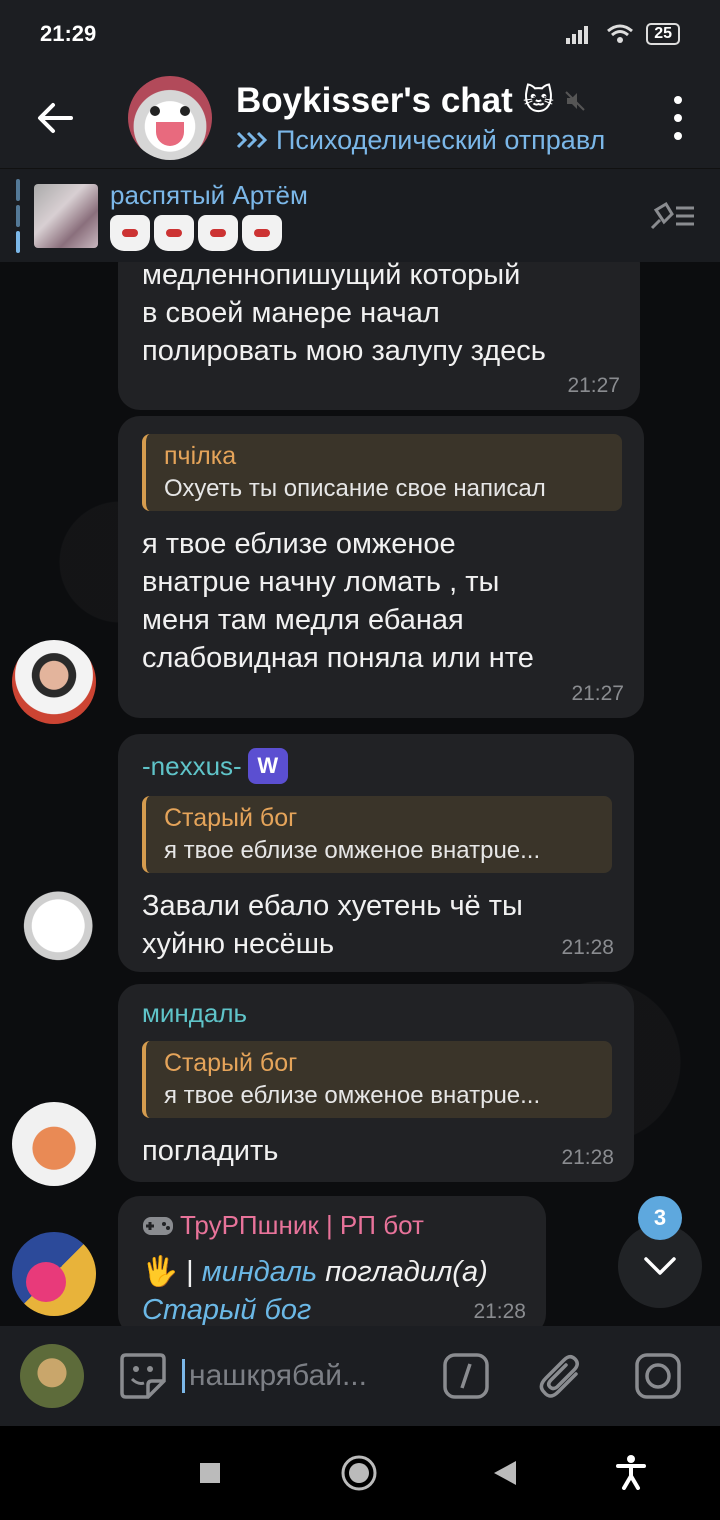 Image resolution: width=720 pixels, height=1520 pixels. What do you see at coordinates (436, 101) in the screenshot?
I see `chat-title: Boykisser's chat 🐱` at bounding box center [436, 101].